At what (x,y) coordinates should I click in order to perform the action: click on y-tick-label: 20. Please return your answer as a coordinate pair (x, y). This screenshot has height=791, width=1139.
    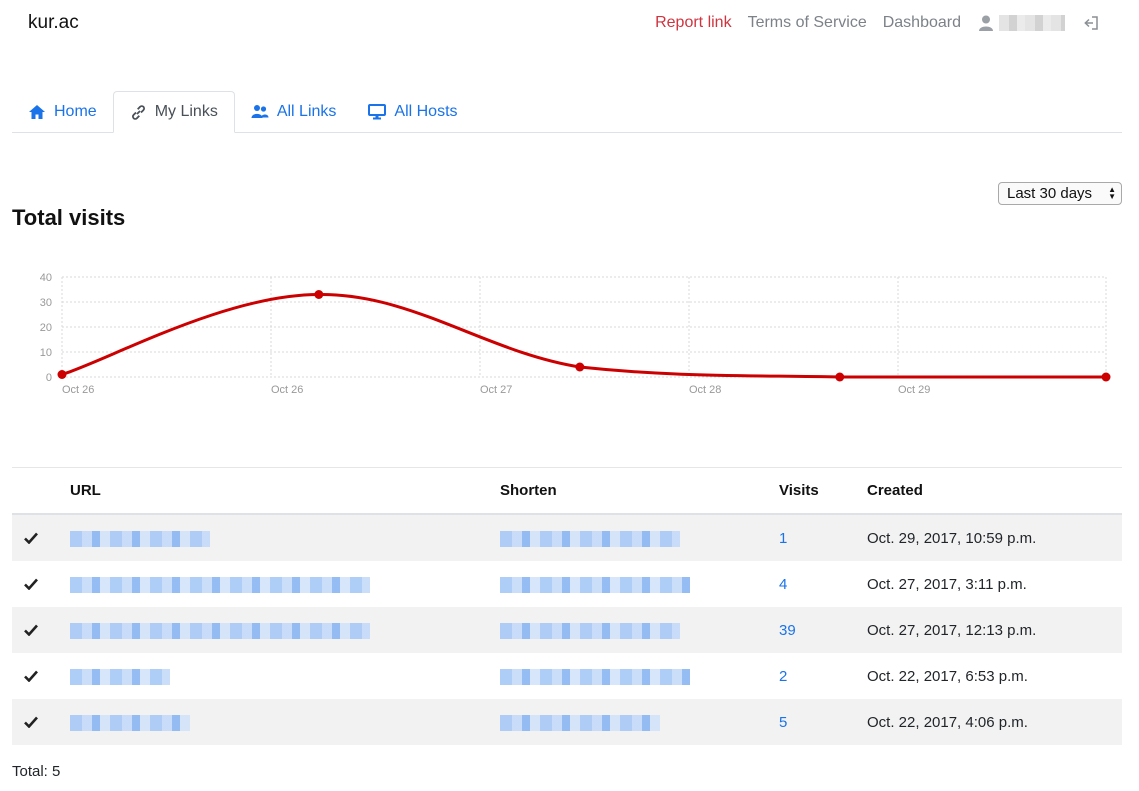
    Looking at the image, I should click on (46, 328).